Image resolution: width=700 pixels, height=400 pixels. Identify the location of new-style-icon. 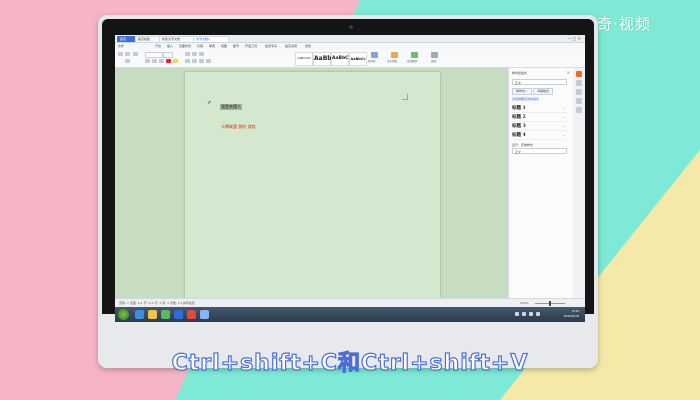
(374, 55).